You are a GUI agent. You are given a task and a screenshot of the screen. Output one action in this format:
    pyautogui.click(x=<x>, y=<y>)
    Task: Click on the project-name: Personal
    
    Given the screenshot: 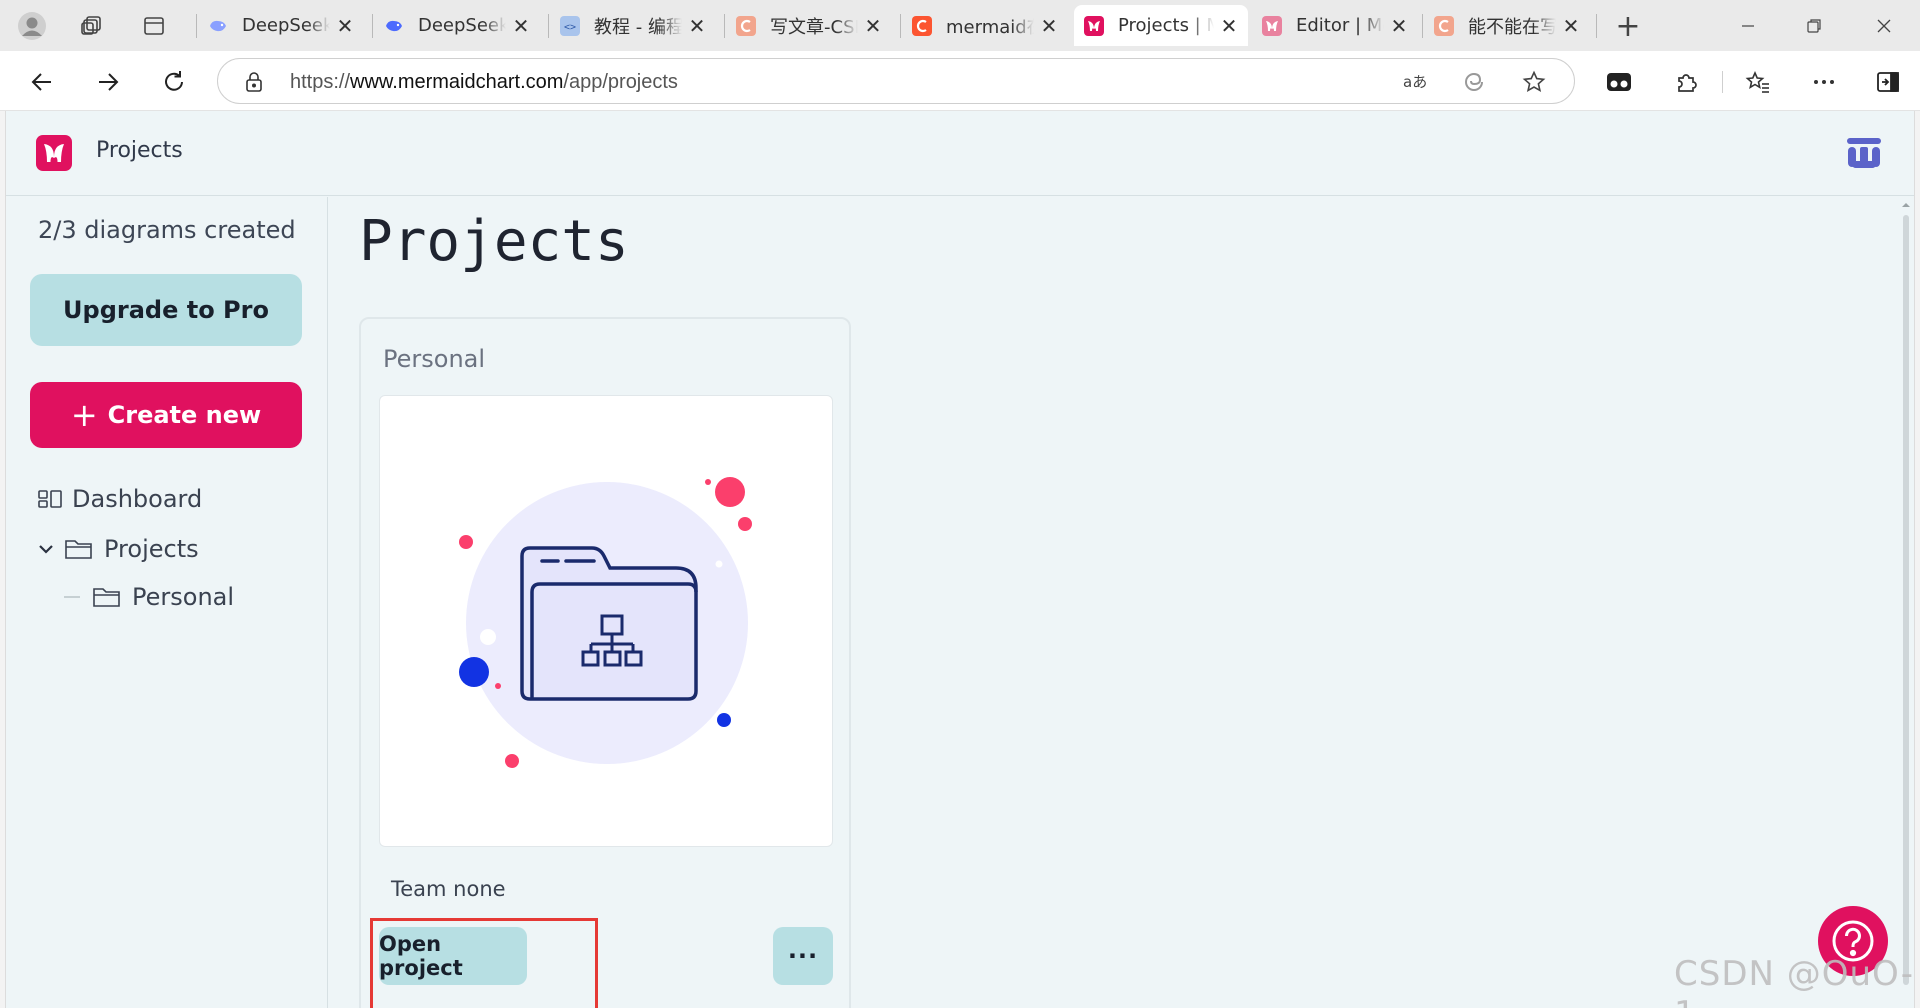 What is the action you would take?
    pyautogui.click(x=434, y=359)
    